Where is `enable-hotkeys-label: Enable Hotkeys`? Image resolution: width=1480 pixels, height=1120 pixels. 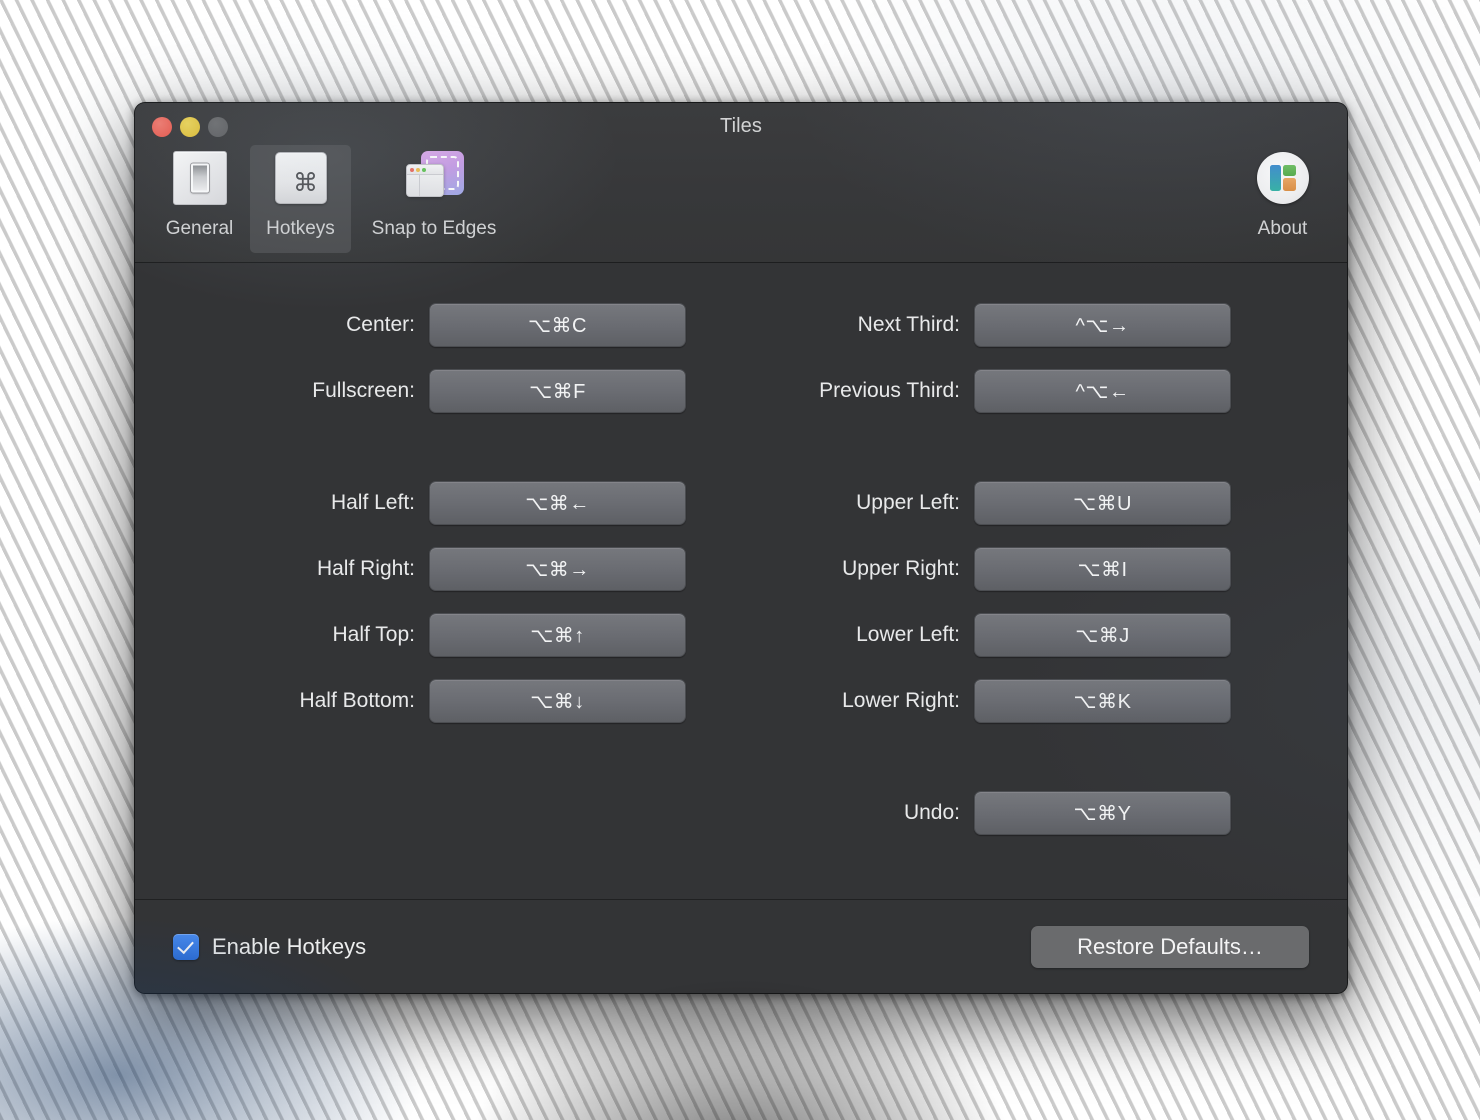
enable-hotkeys-label: Enable Hotkeys is located at coordinates (289, 946).